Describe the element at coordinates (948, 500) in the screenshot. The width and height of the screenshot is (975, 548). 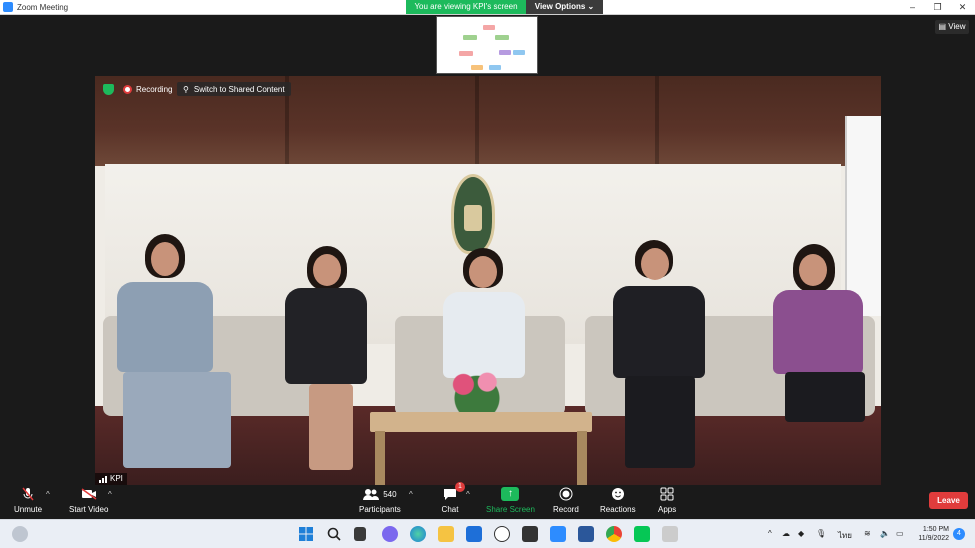
I see `leave-button: Leave` at that location.